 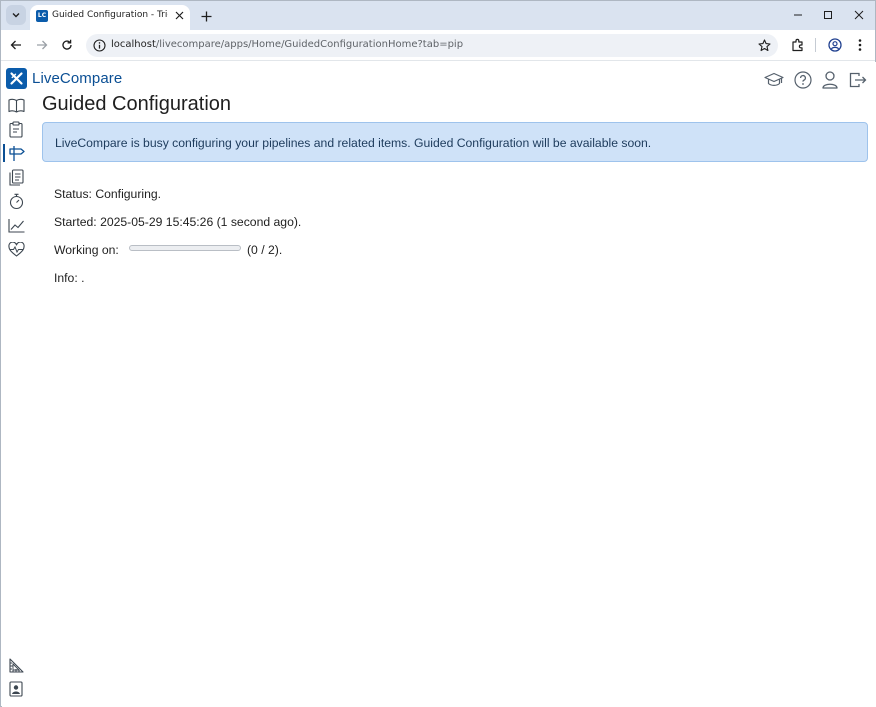 I want to click on progress-count: (0 / 2)., so click(x=265, y=250).